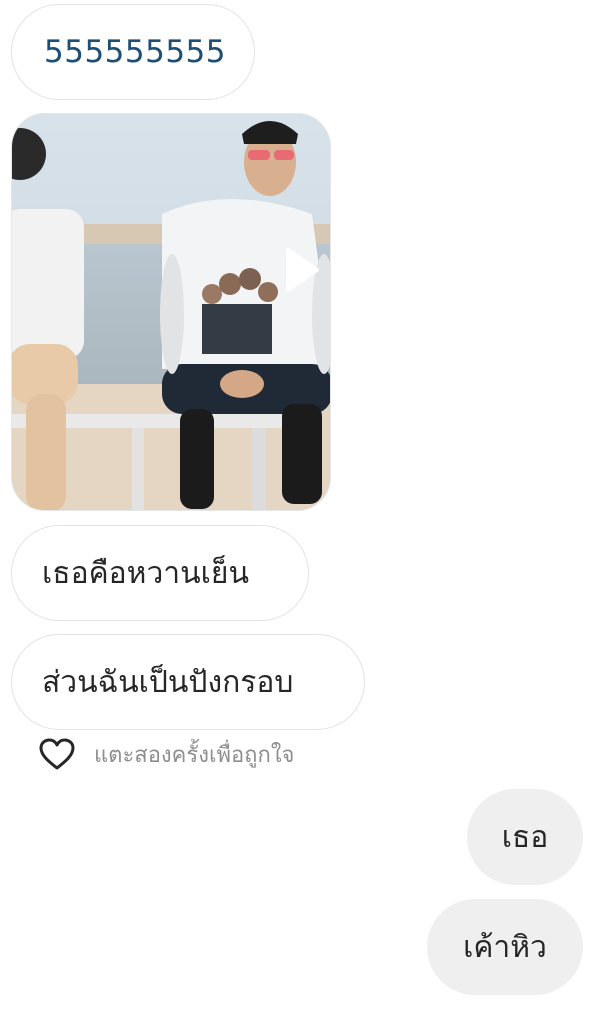  What do you see at coordinates (57, 754) in the screenshot?
I see `heart-icon` at bounding box center [57, 754].